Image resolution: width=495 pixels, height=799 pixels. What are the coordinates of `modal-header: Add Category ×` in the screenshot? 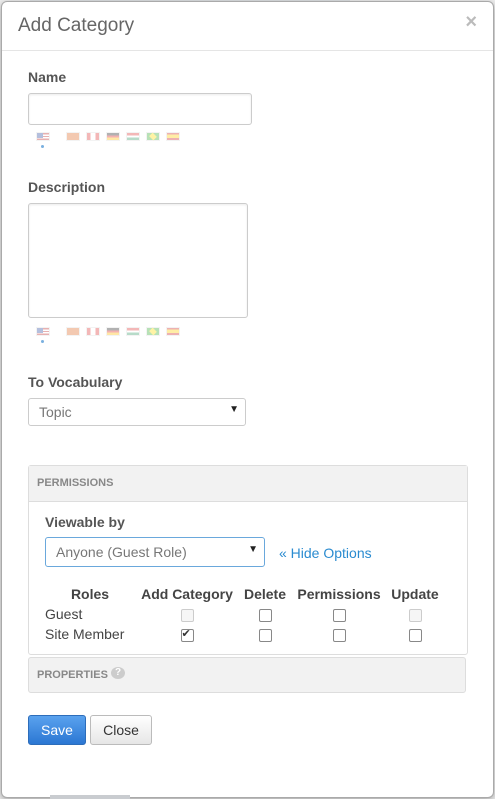 It's located at (247, 26).